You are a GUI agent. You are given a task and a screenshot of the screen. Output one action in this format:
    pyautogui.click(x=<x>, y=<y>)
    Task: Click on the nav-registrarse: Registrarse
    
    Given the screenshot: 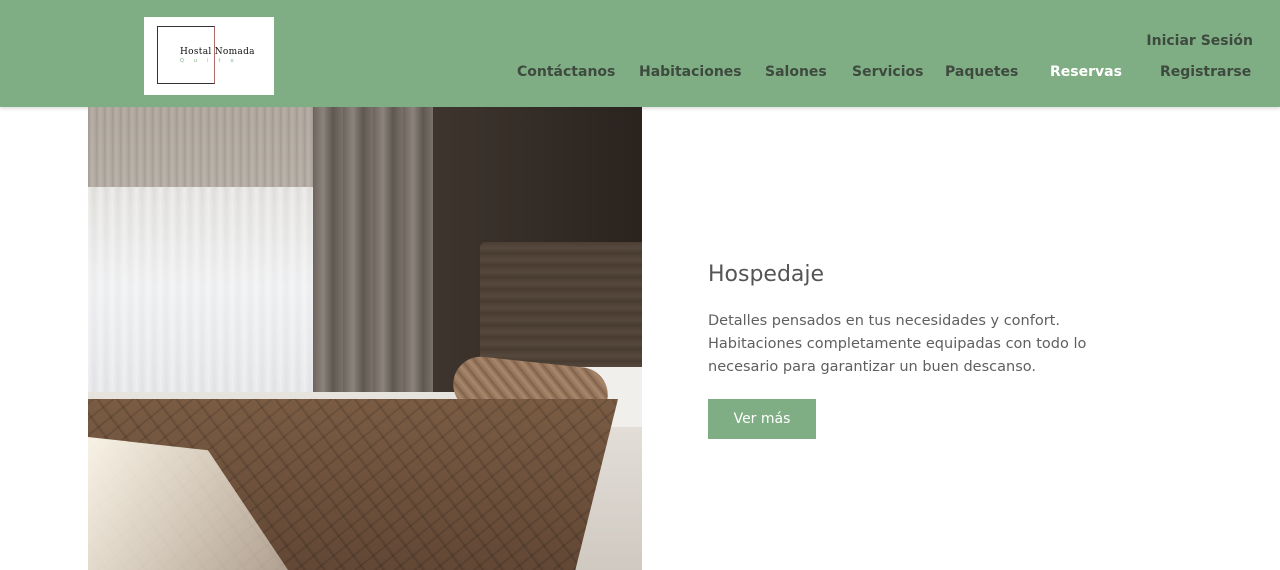 What is the action you would take?
    pyautogui.click(x=1205, y=72)
    